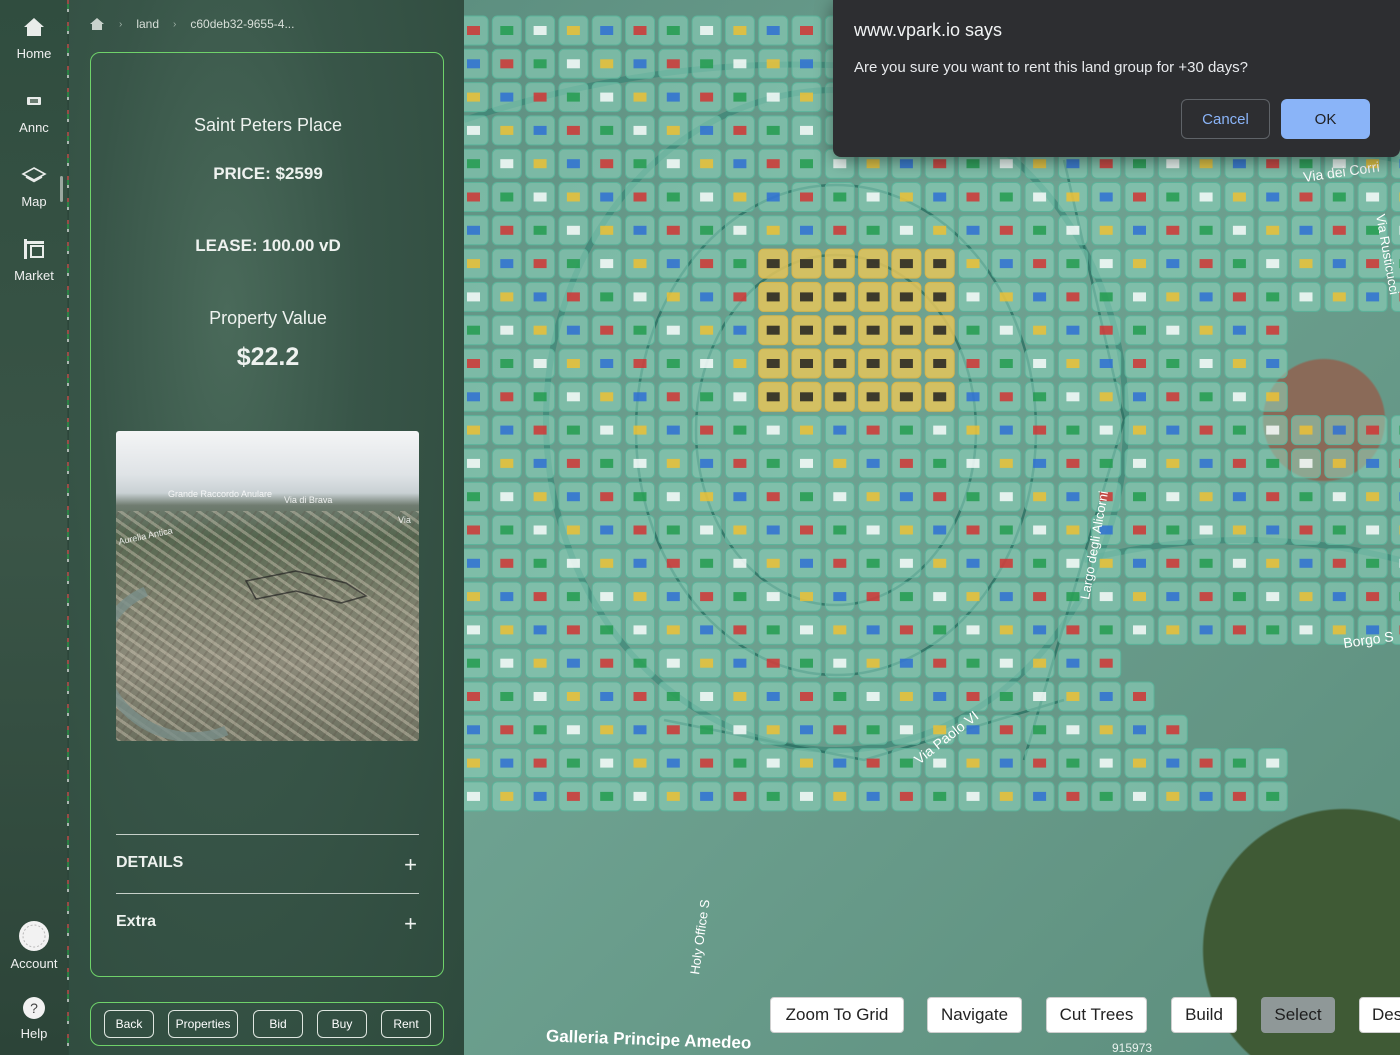 This screenshot has height=1055, width=1400. I want to click on nav-home: Home, so click(34, 37).